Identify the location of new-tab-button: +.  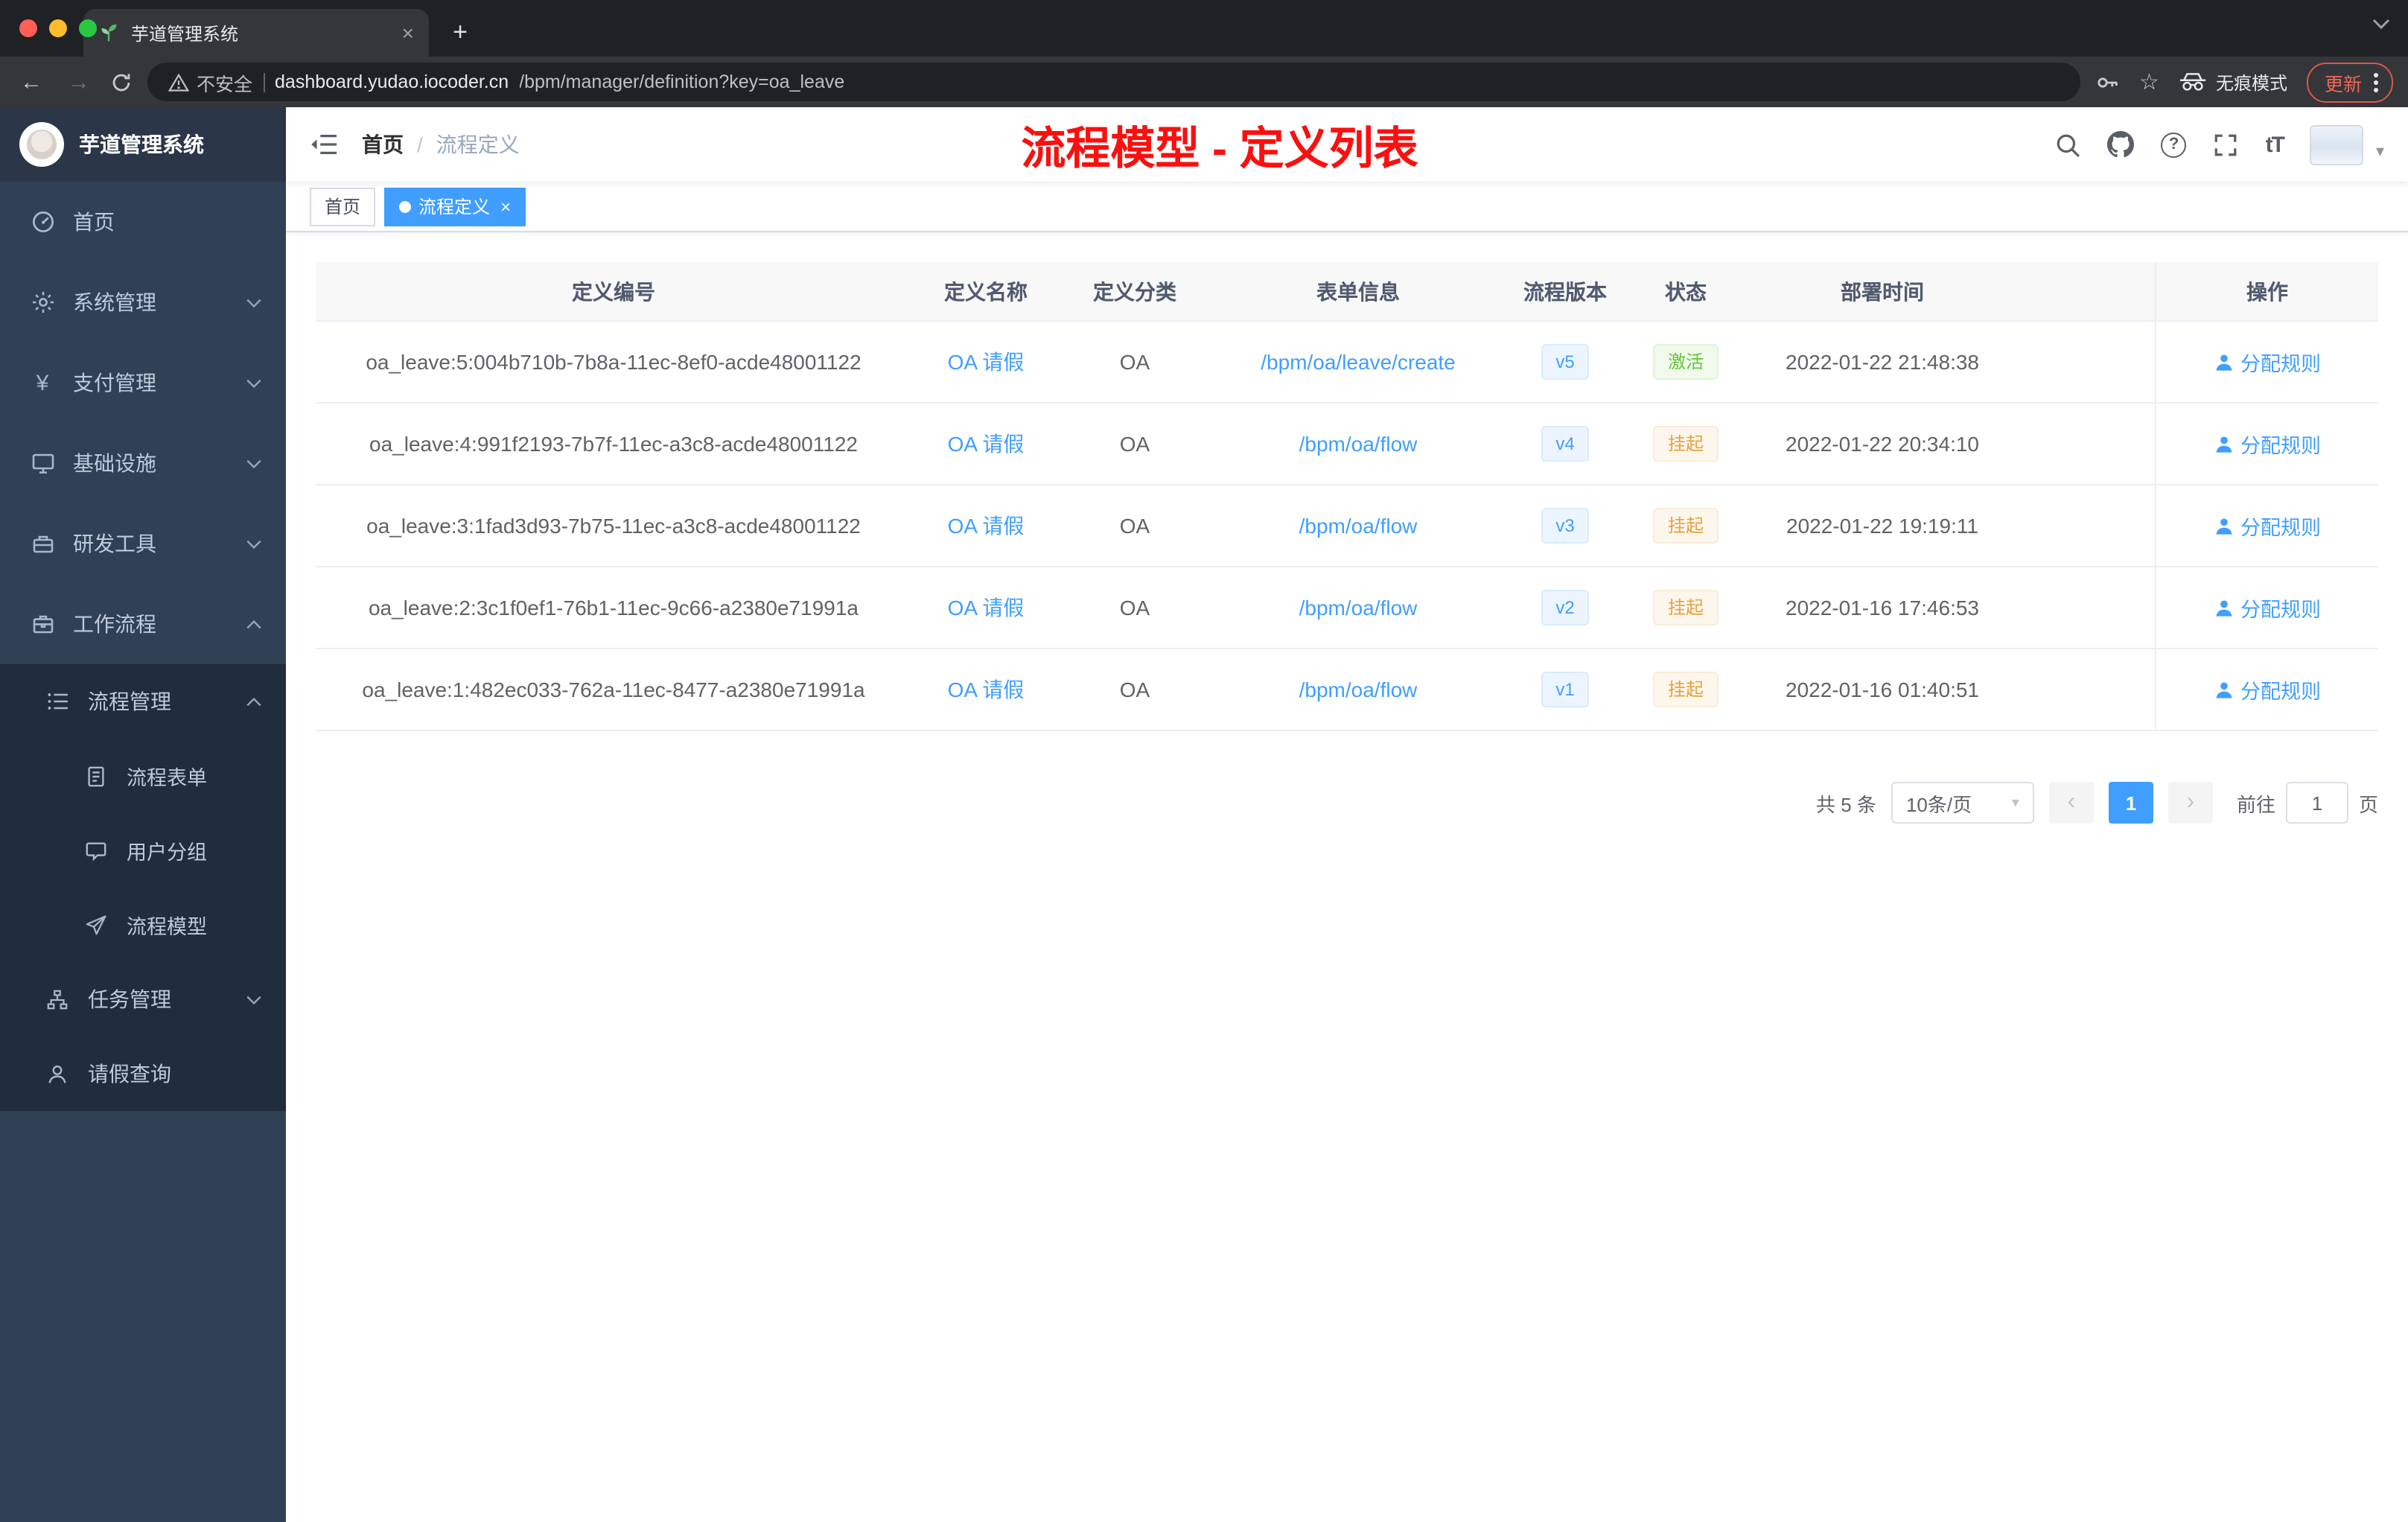
(460, 32).